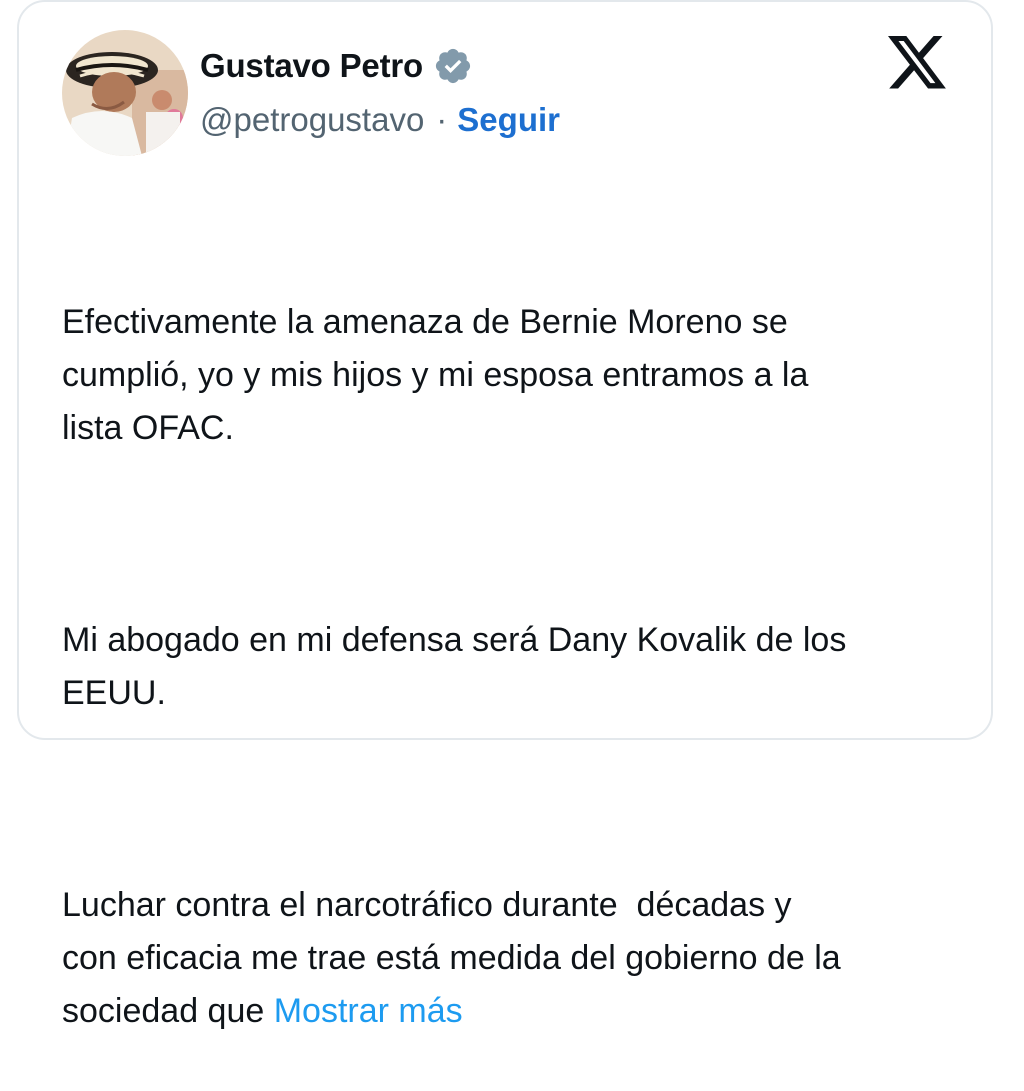  Describe the element at coordinates (453, 66) in the screenshot. I see `verified-badge-icon` at that location.